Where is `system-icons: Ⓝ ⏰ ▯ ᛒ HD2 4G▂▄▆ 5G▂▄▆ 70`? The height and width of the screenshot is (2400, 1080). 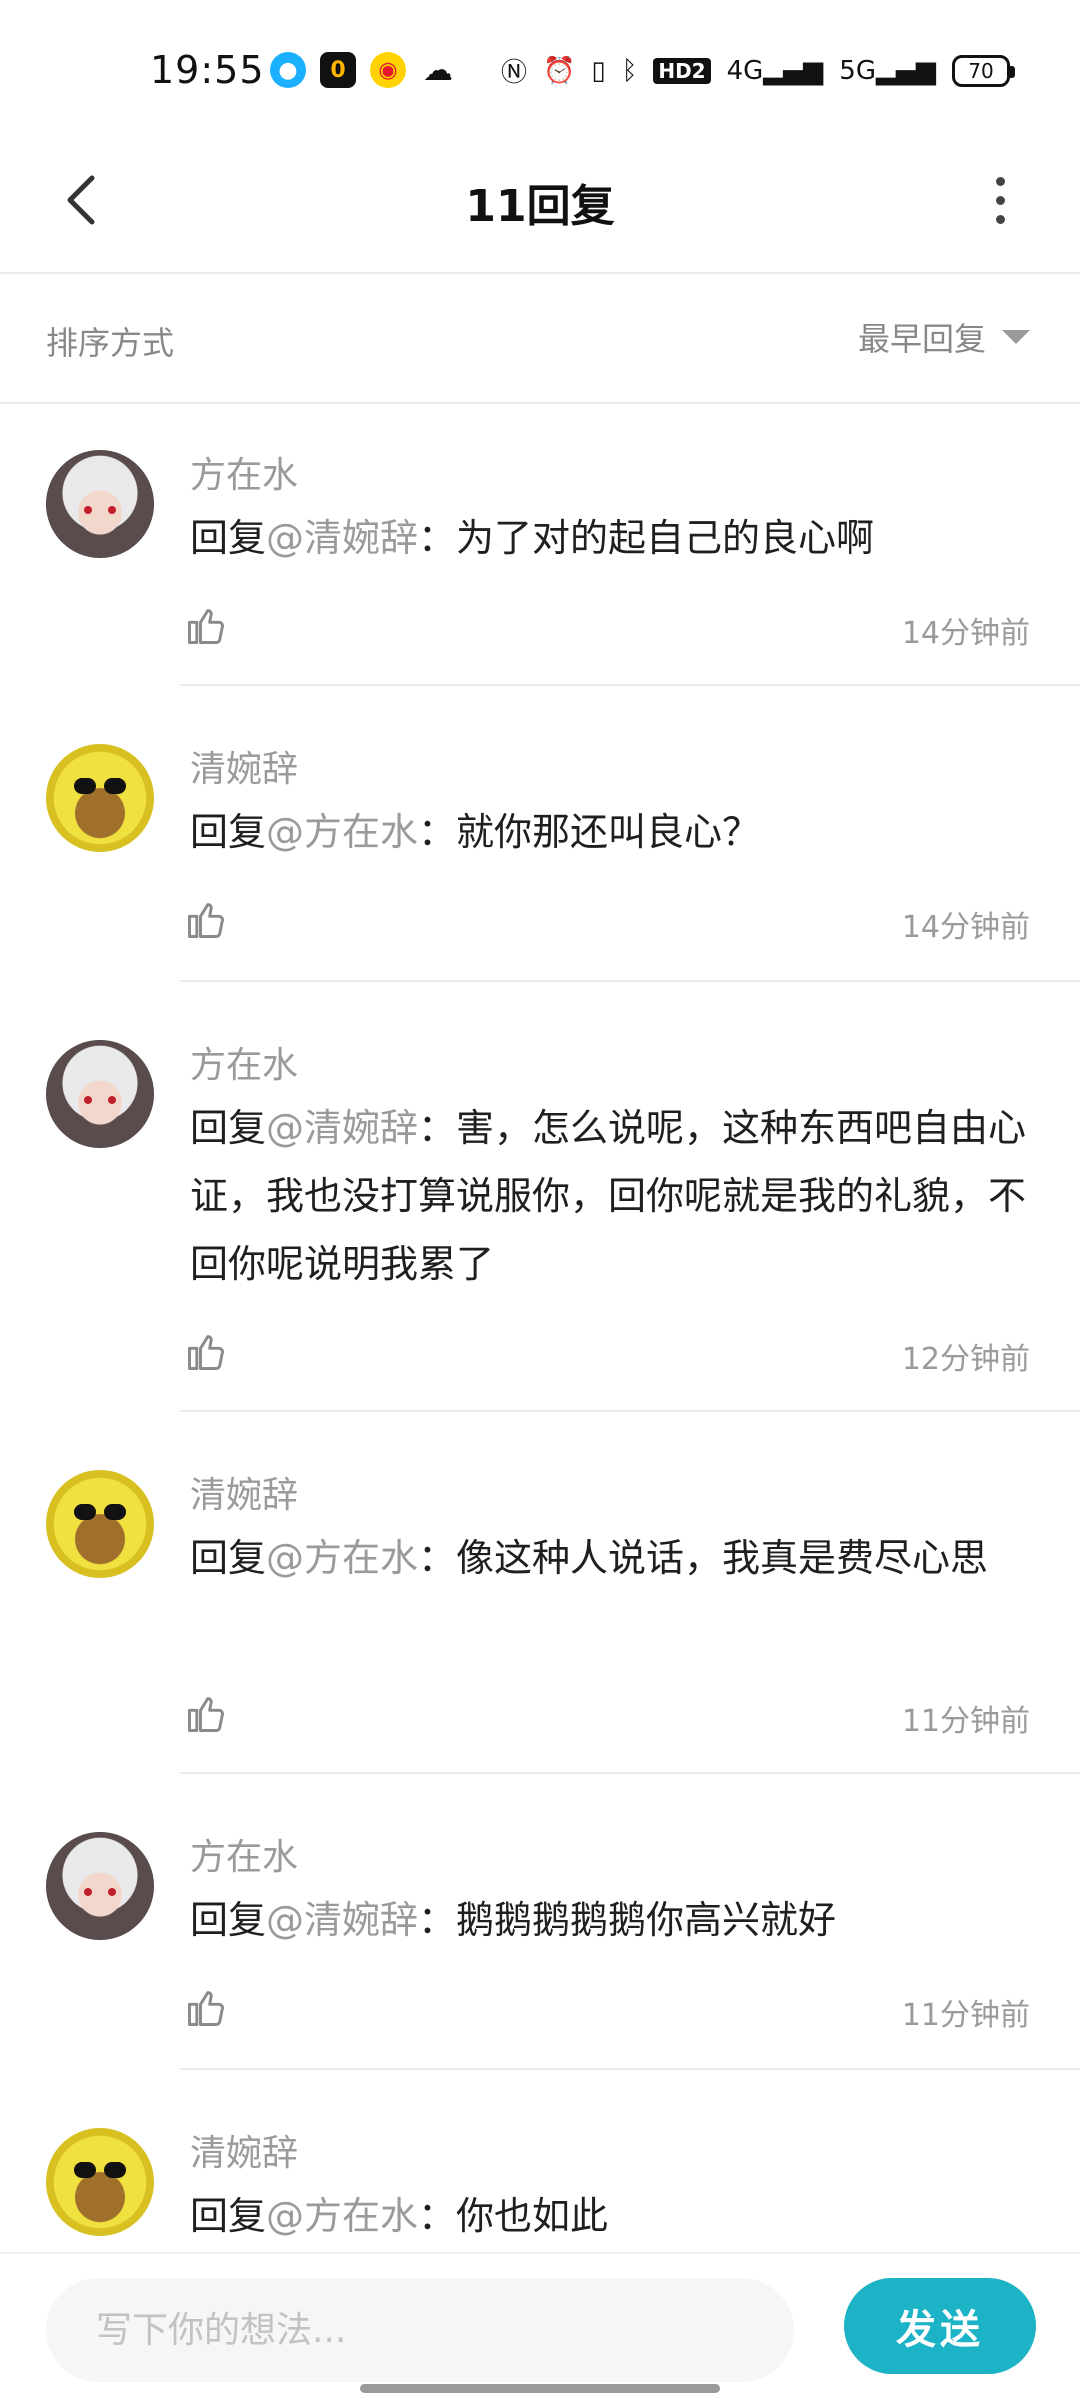
system-icons: Ⓝ ⏰ ▯ ᛒ HD2 4G▂▄▆ 5G▂▄▆ 70 is located at coordinates (758, 70).